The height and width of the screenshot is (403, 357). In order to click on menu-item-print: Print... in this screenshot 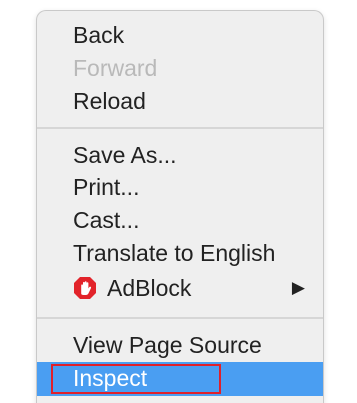, I will do `click(180, 187)`.